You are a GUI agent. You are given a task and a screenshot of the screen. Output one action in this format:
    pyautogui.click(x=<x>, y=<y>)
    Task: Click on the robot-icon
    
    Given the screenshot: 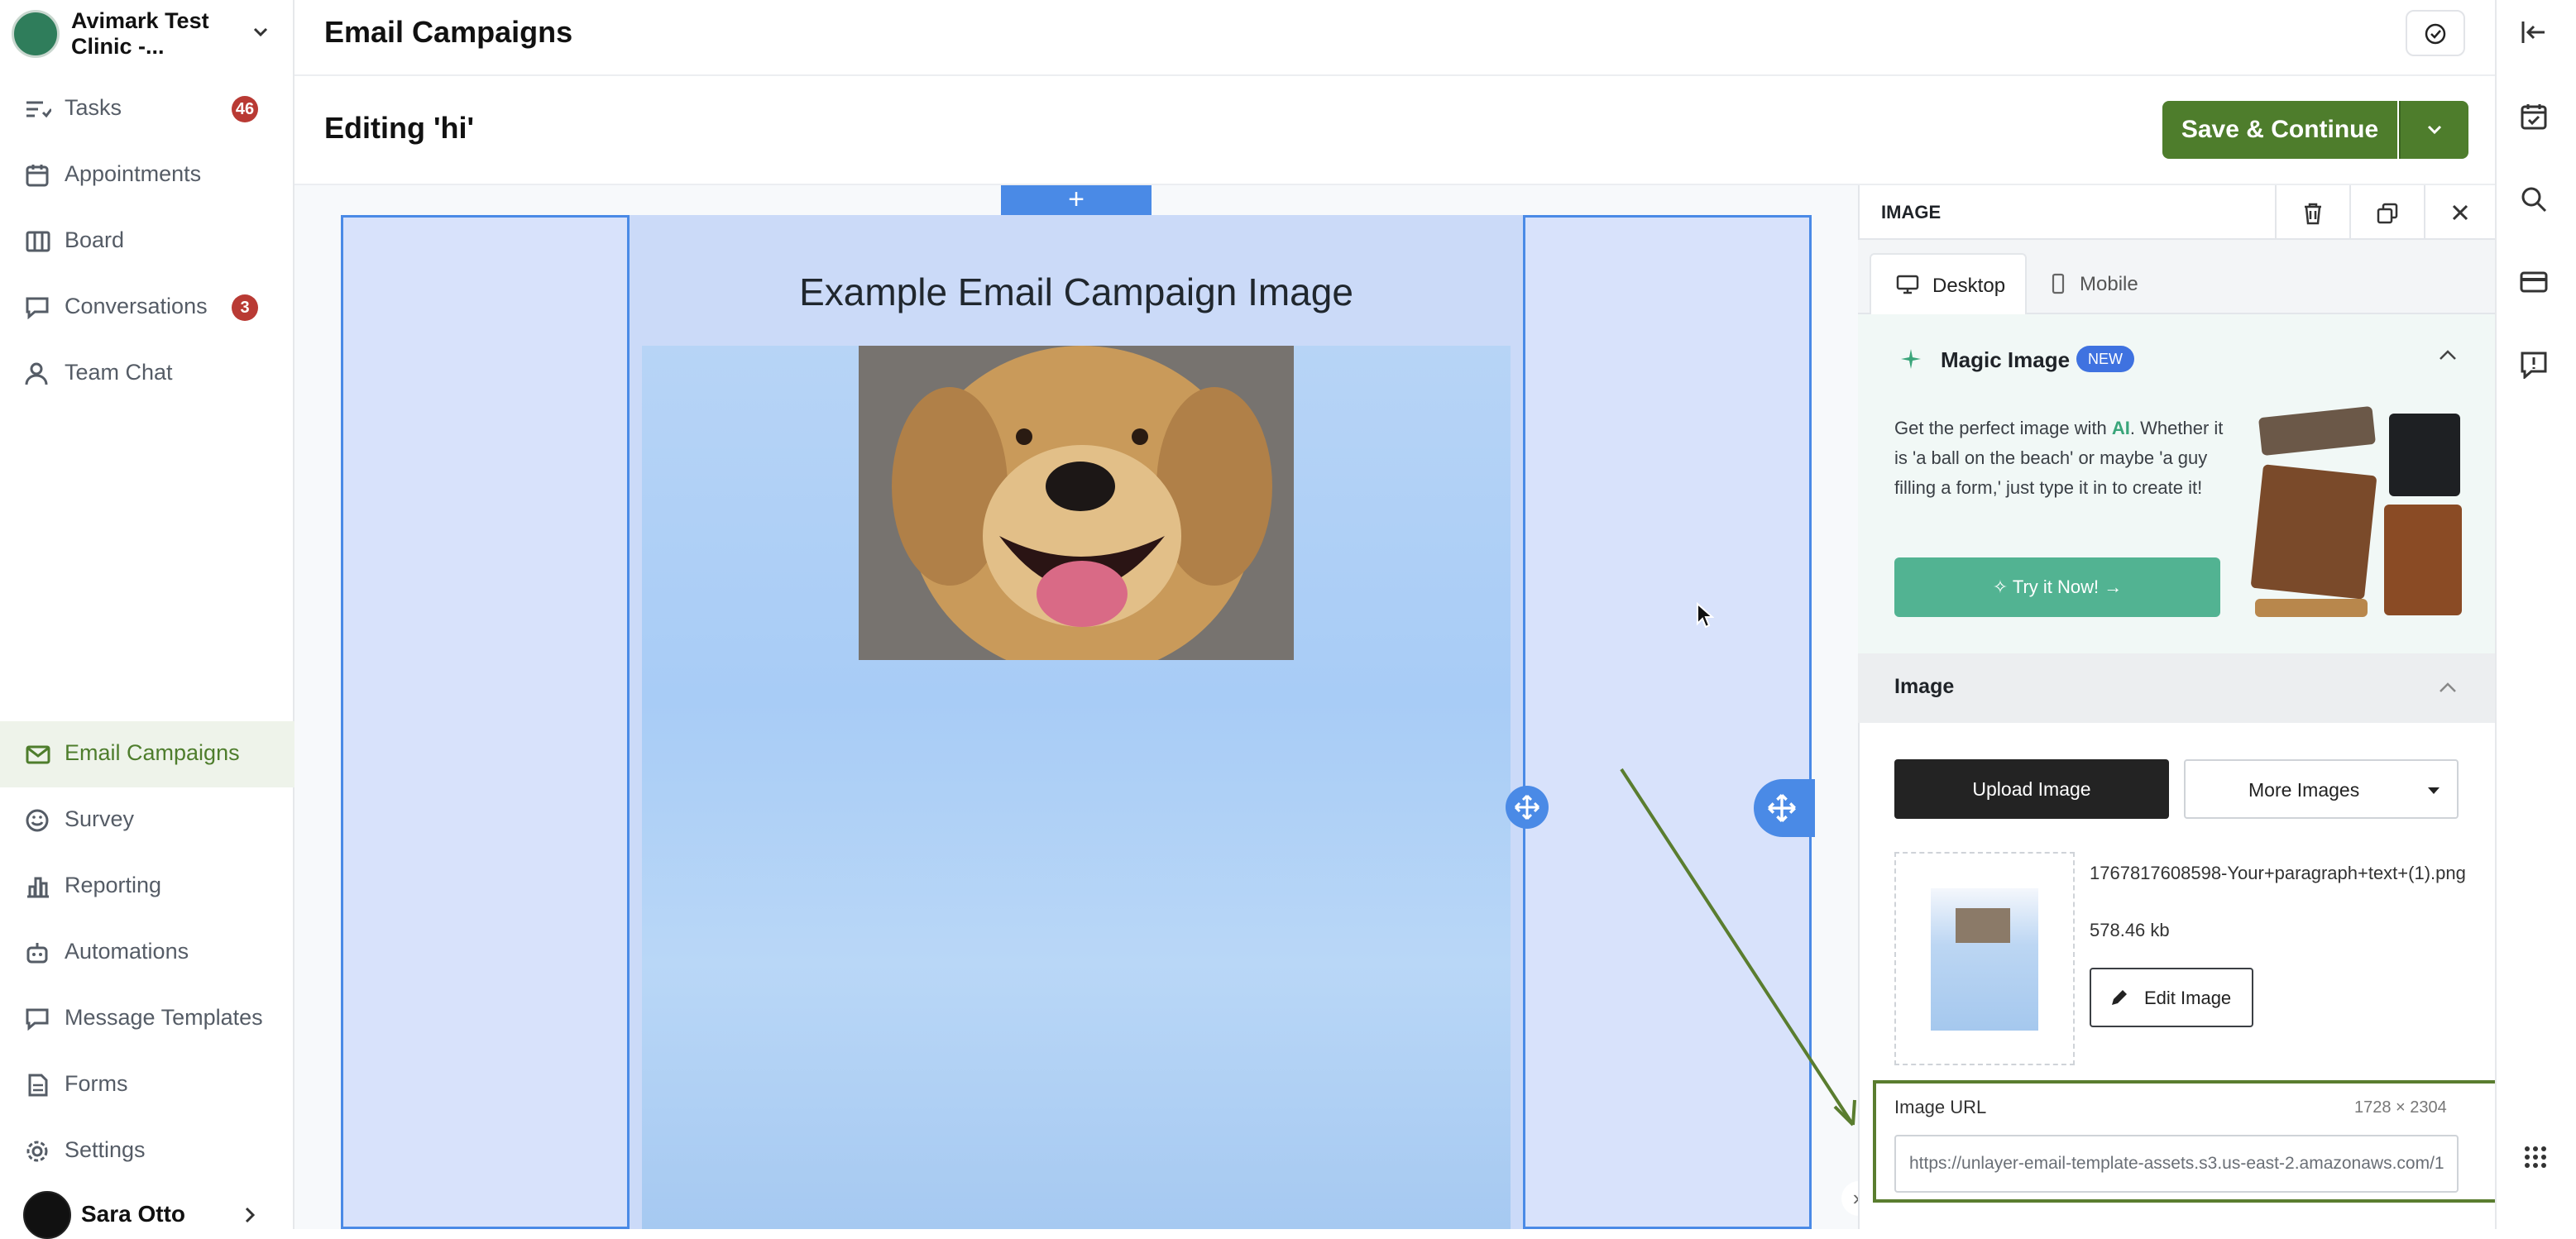 What is the action you would take?
    pyautogui.click(x=38, y=952)
    